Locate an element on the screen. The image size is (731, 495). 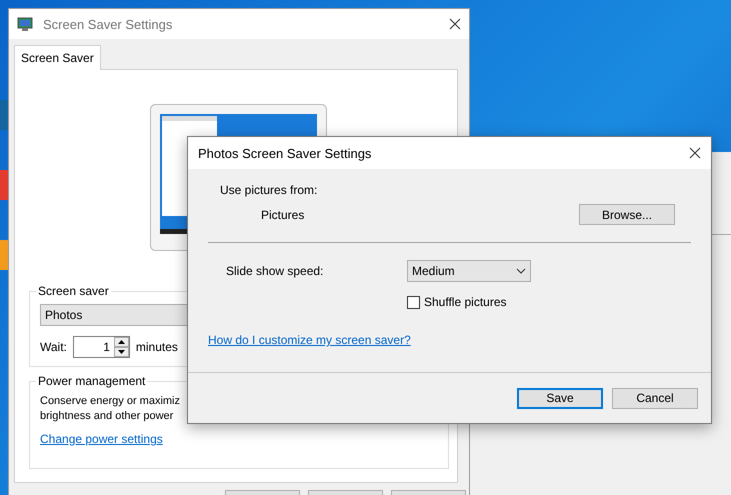
wait-label: Wait: is located at coordinates (53, 347).